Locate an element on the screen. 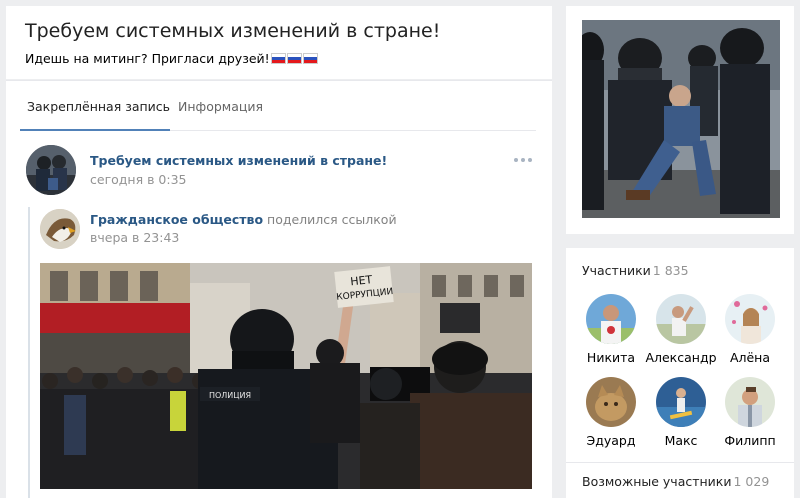 The image size is (800, 498). members-header: Участники 1 835 is located at coordinates (635, 270).